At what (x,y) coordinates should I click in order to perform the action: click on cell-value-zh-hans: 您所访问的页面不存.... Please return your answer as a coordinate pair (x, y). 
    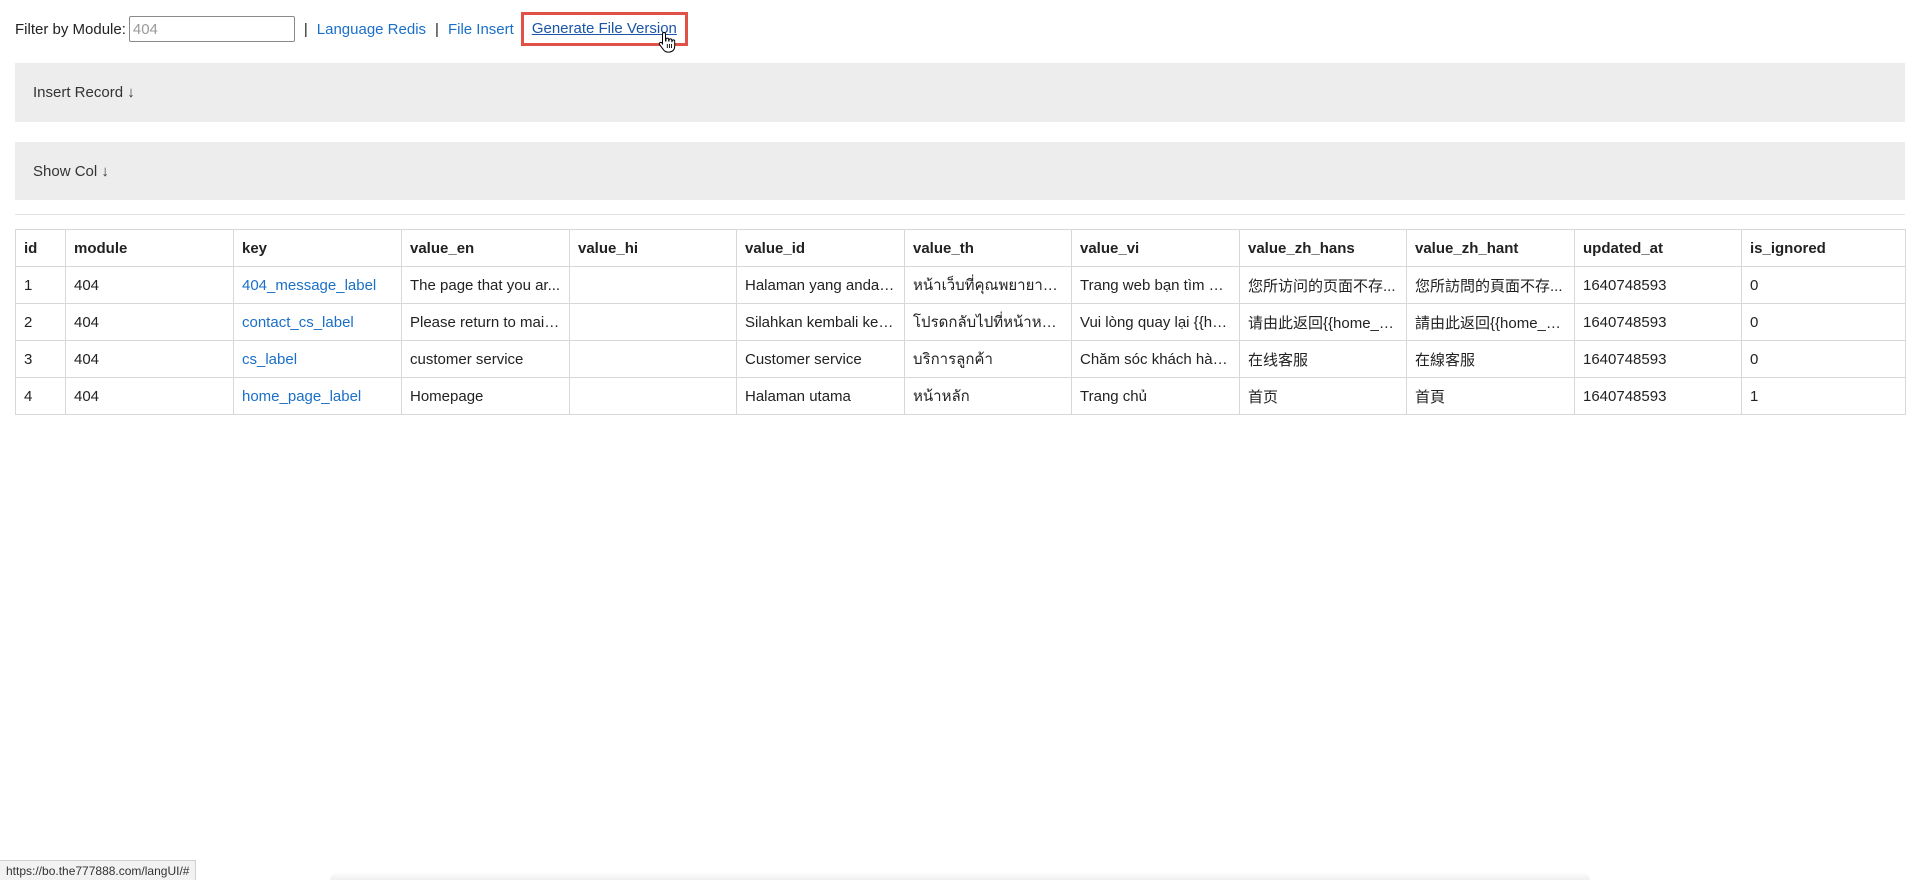
    Looking at the image, I should click on (1323, 285).